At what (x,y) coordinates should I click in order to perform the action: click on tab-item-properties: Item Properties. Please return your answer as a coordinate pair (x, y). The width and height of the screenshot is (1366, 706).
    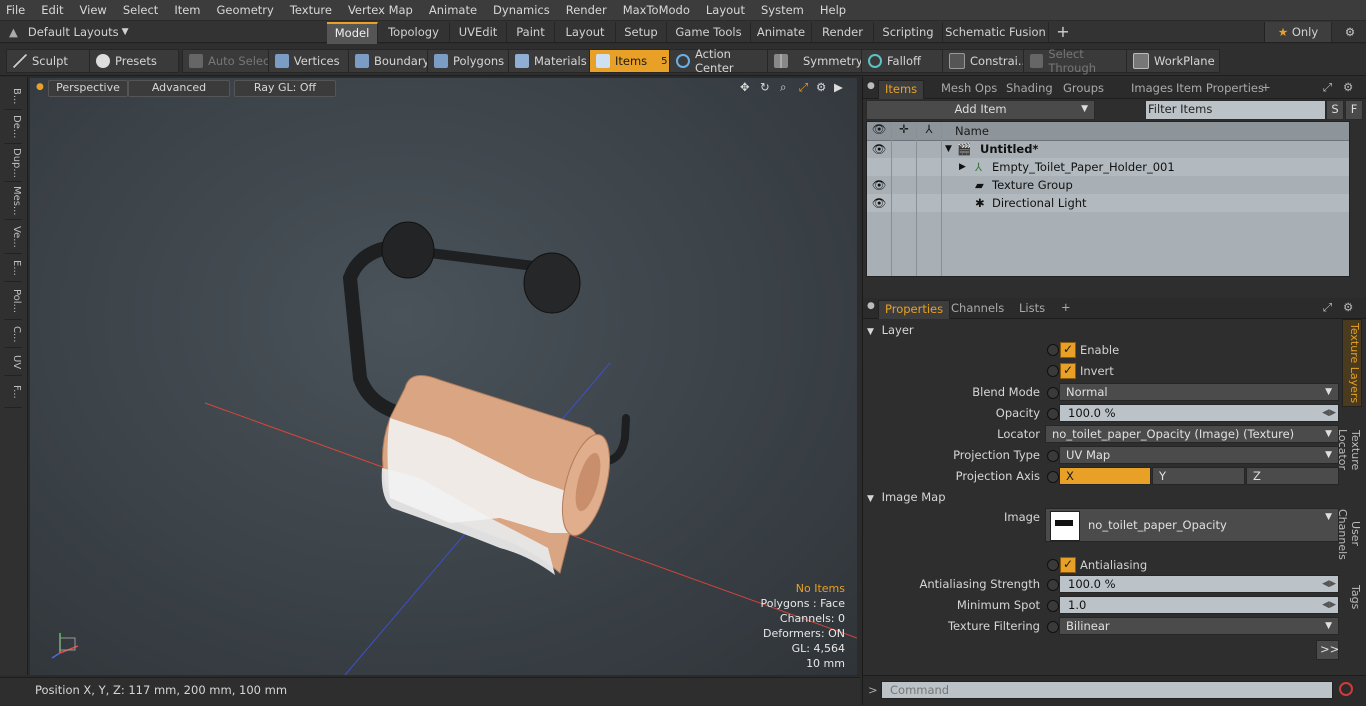
    Looking at the image, I should click on (1220, 89).